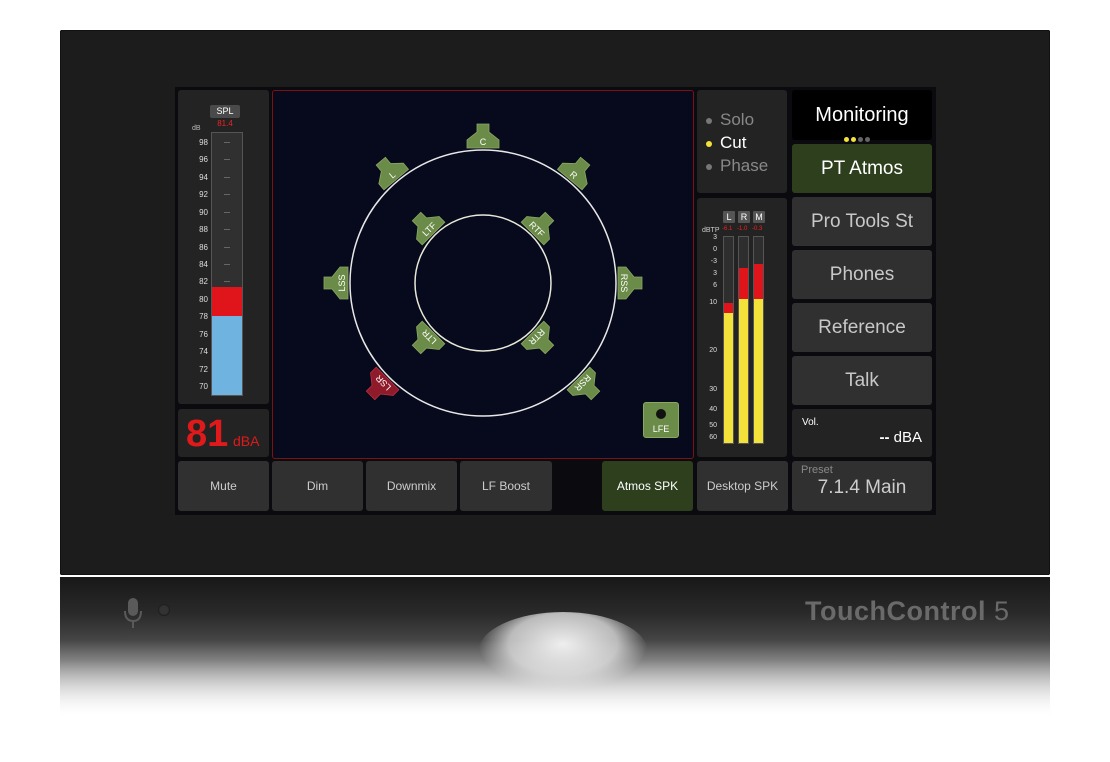 The image size is (1110, 762). Describe the element at coordinates (203, 352) in the screenshot. I see `spl-tick-label: 74` at that location.